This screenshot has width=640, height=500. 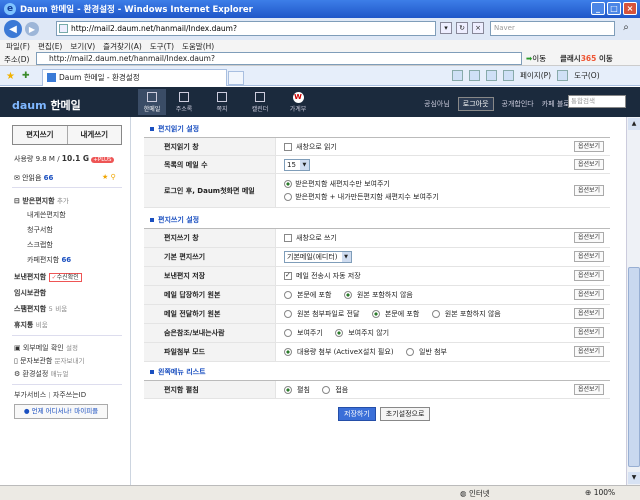 I want to click on write-to-self-button: 내게쓰기, so click(x=94, y=135).